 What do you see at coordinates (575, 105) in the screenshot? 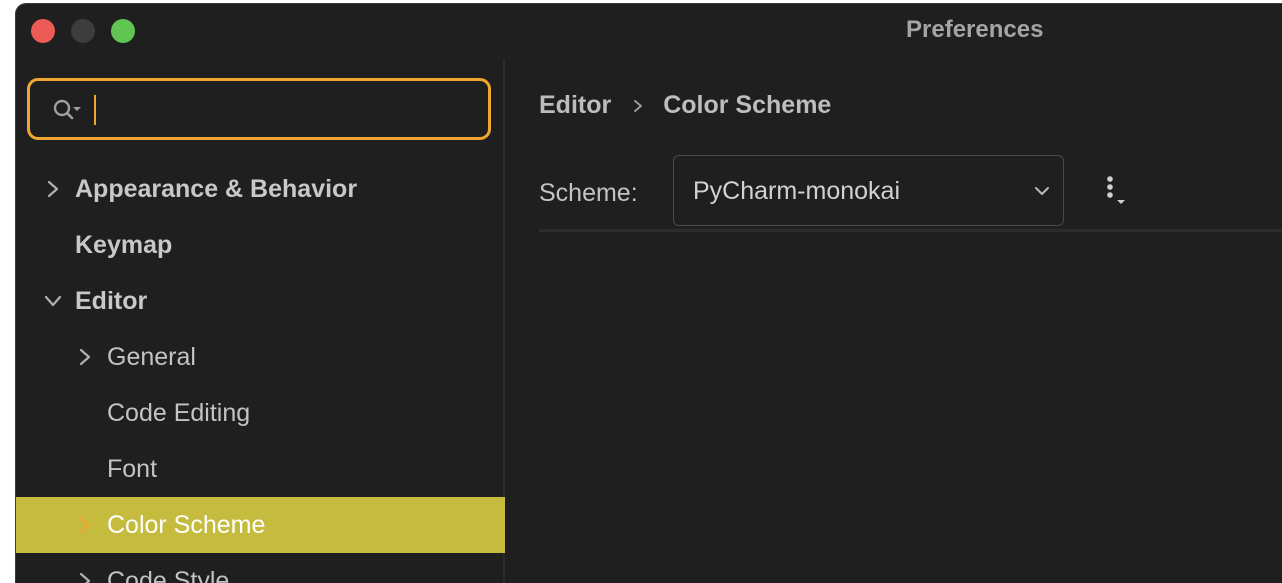
I see `breadcrumb-parent: Editor` at bounding box center [575, 105].